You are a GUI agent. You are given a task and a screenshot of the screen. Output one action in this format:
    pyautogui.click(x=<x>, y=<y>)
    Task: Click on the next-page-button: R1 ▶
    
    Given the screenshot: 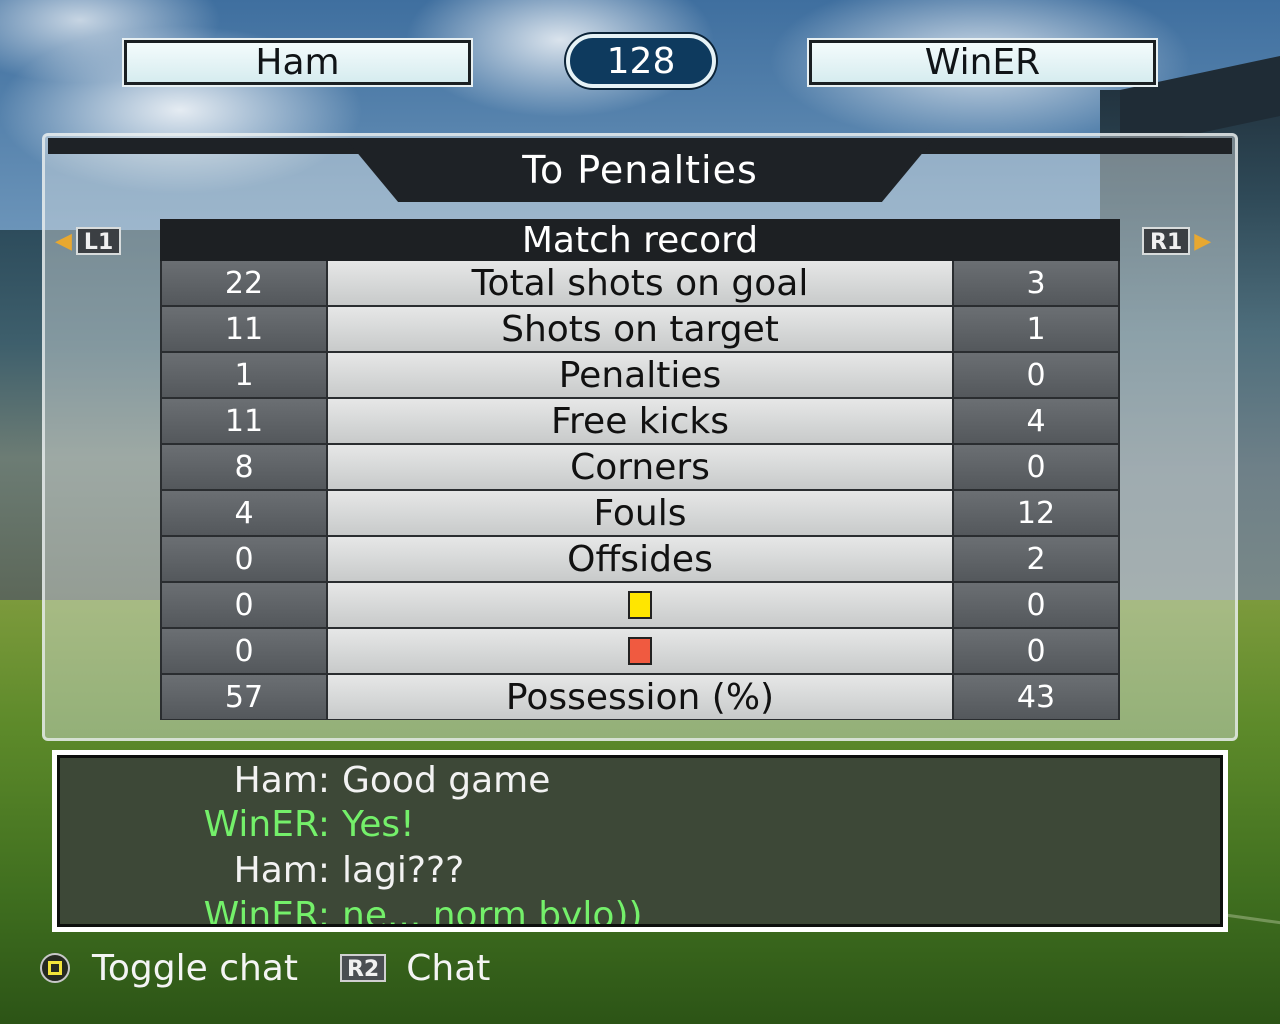 What is the action you would take?
    pyautogui.click(x=1176, y=241)
    